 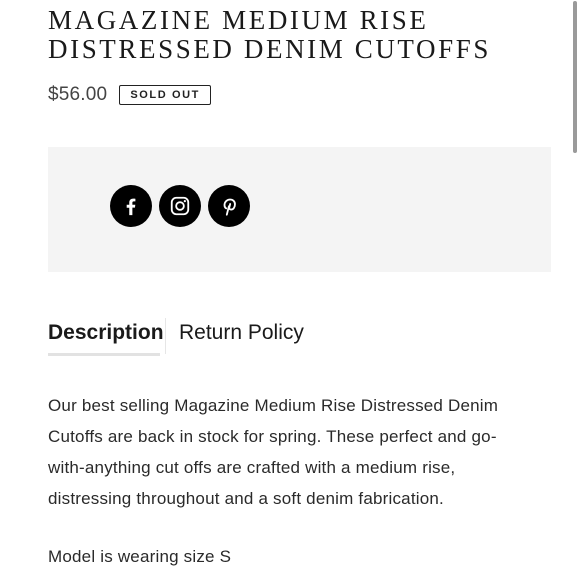 I want to click on facebook-icon, so click(x=131, y=207).